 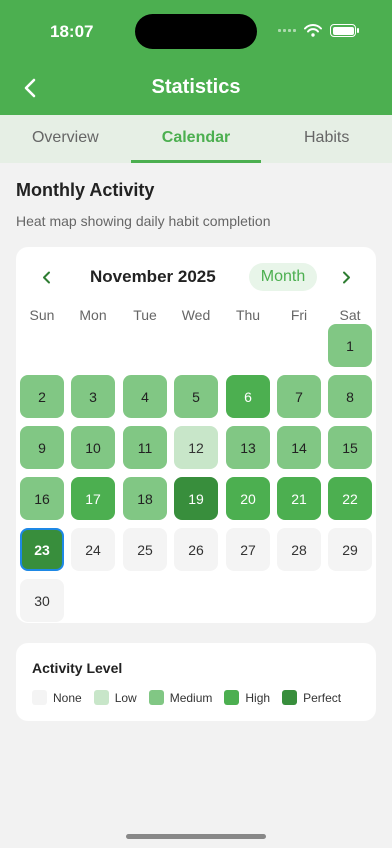 What do you see at coordinates (42, 549) in the screenshot?
I see `calendar-day-today: 23` at bounding box center [42, 549].